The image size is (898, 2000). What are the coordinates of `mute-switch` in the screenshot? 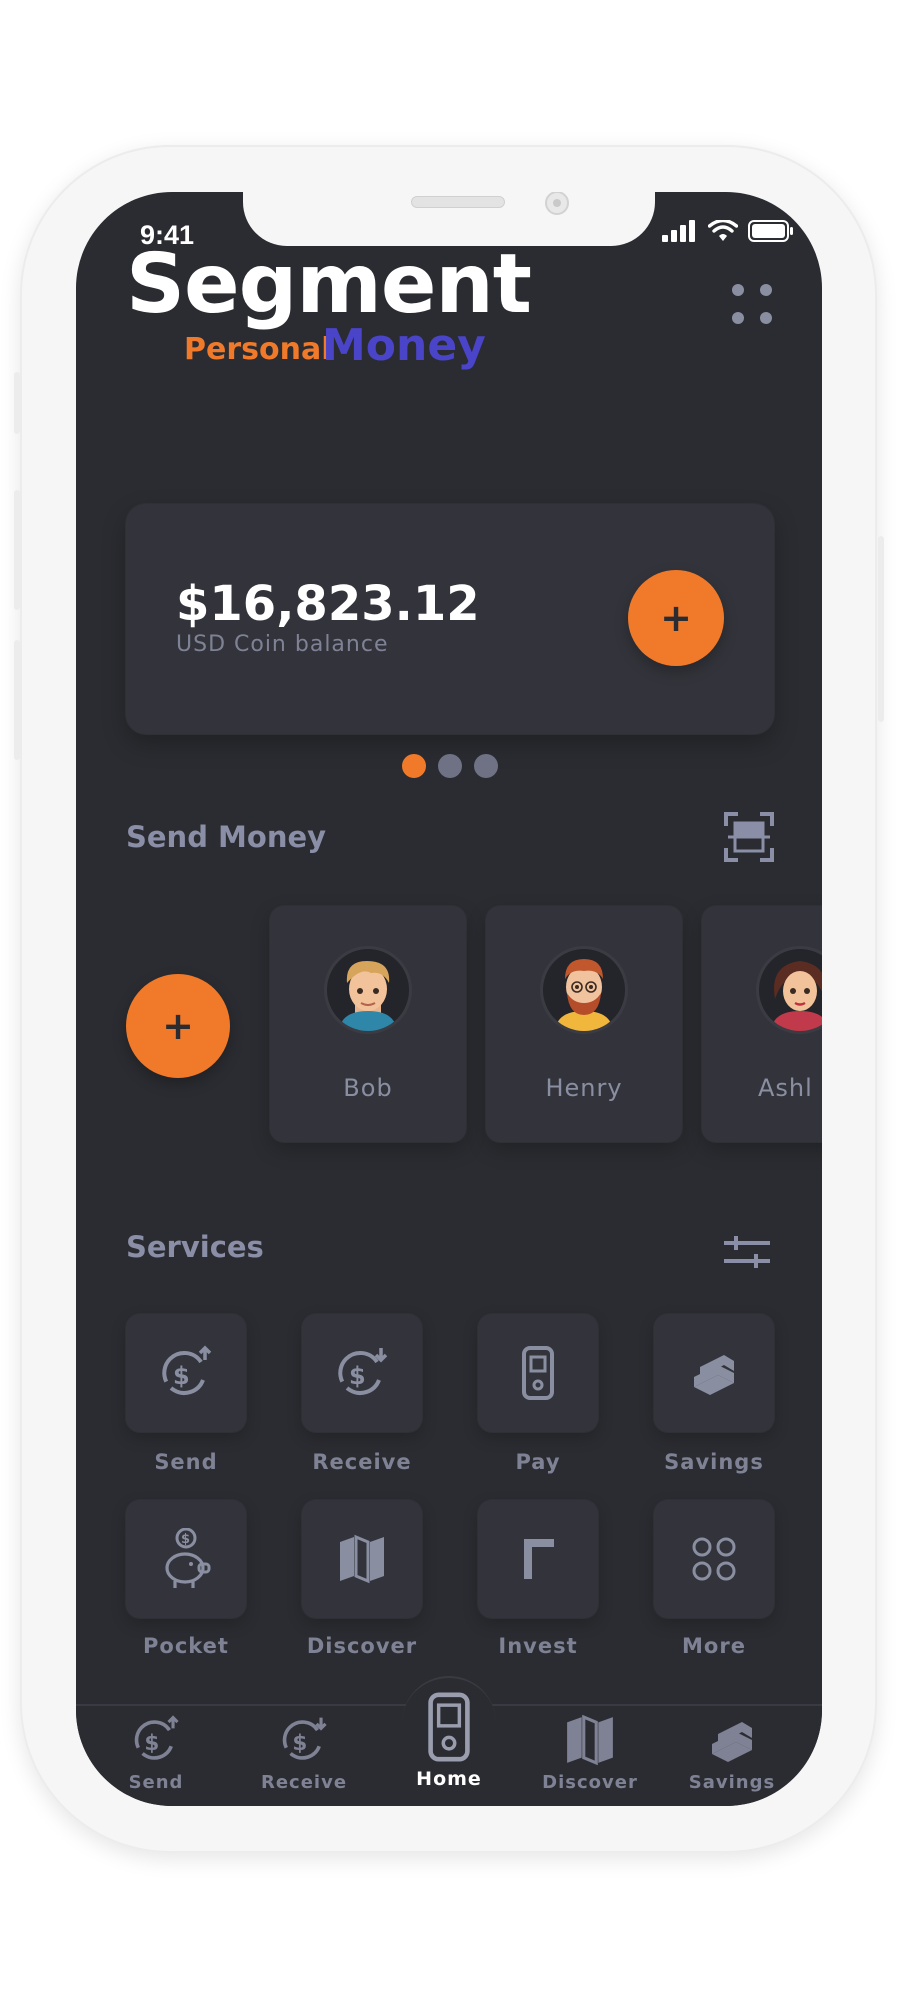 It's located at (17, 403).